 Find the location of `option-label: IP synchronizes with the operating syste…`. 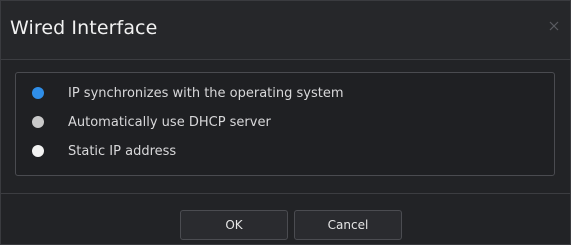

option-label: IP synchronizes with the operating syste… is located at coordinates (206, 93).